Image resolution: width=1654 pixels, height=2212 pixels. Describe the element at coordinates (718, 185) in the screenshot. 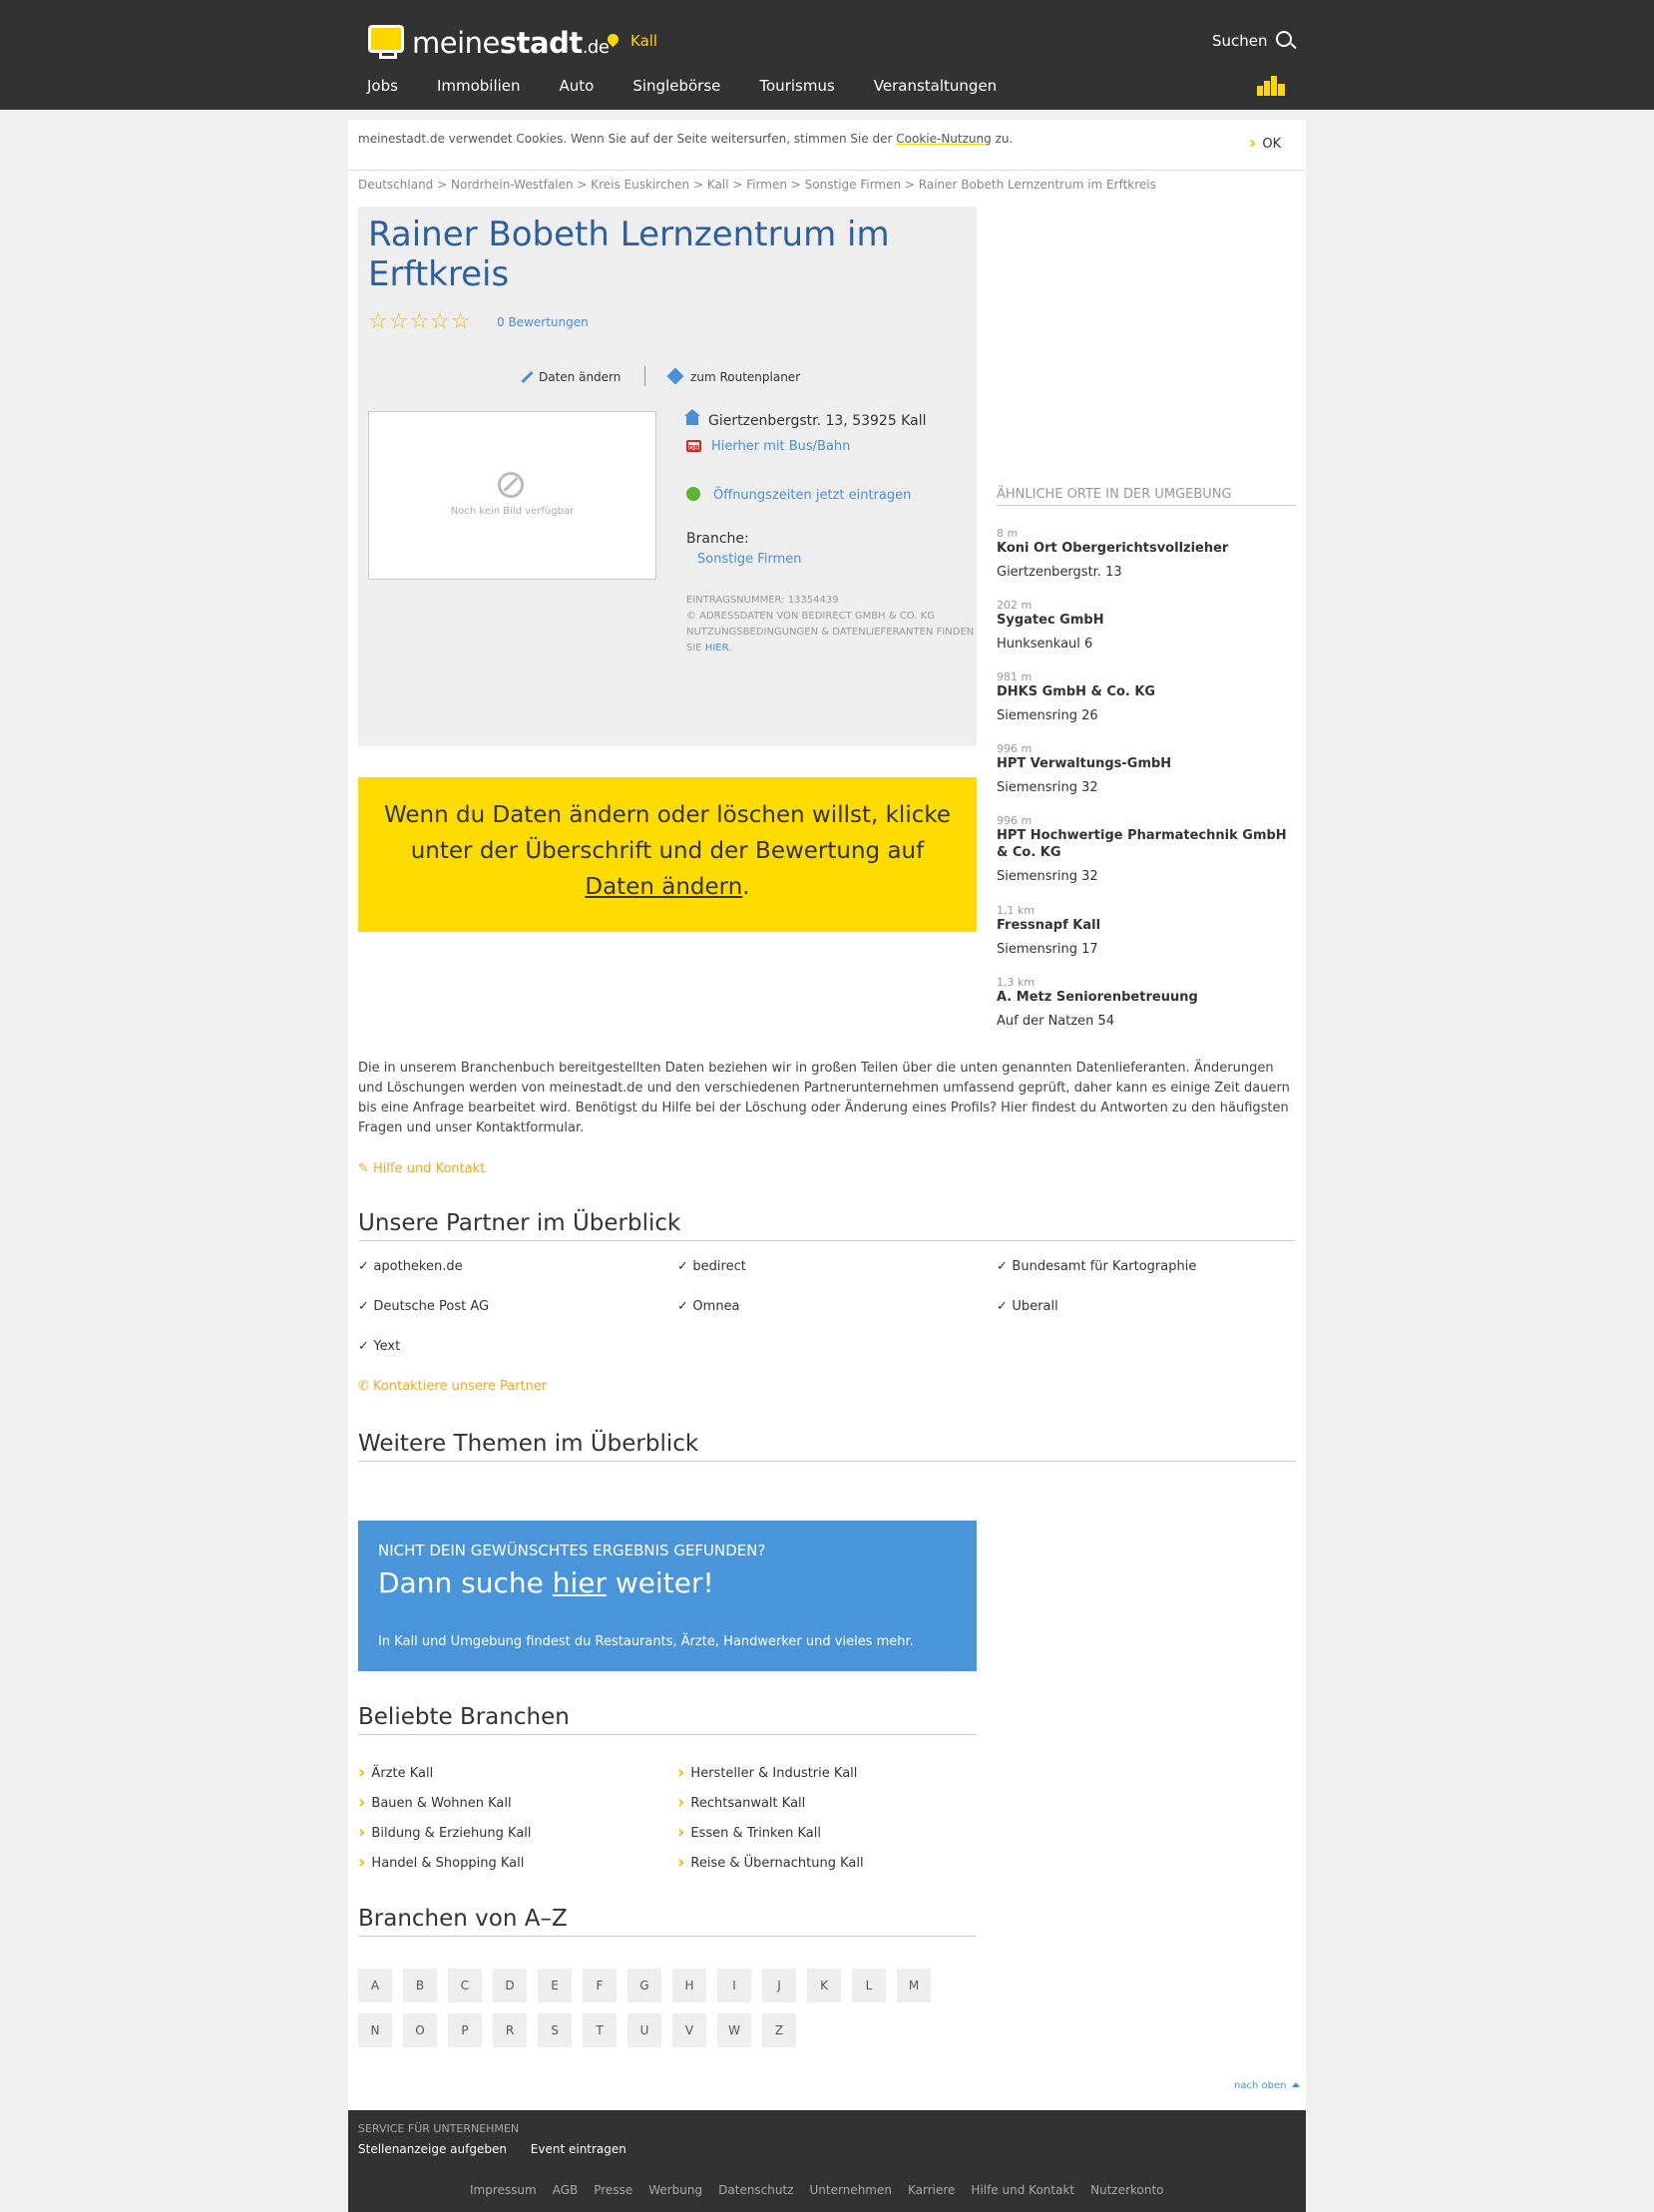

I see `breadcrumb-item: Kall` at that location.